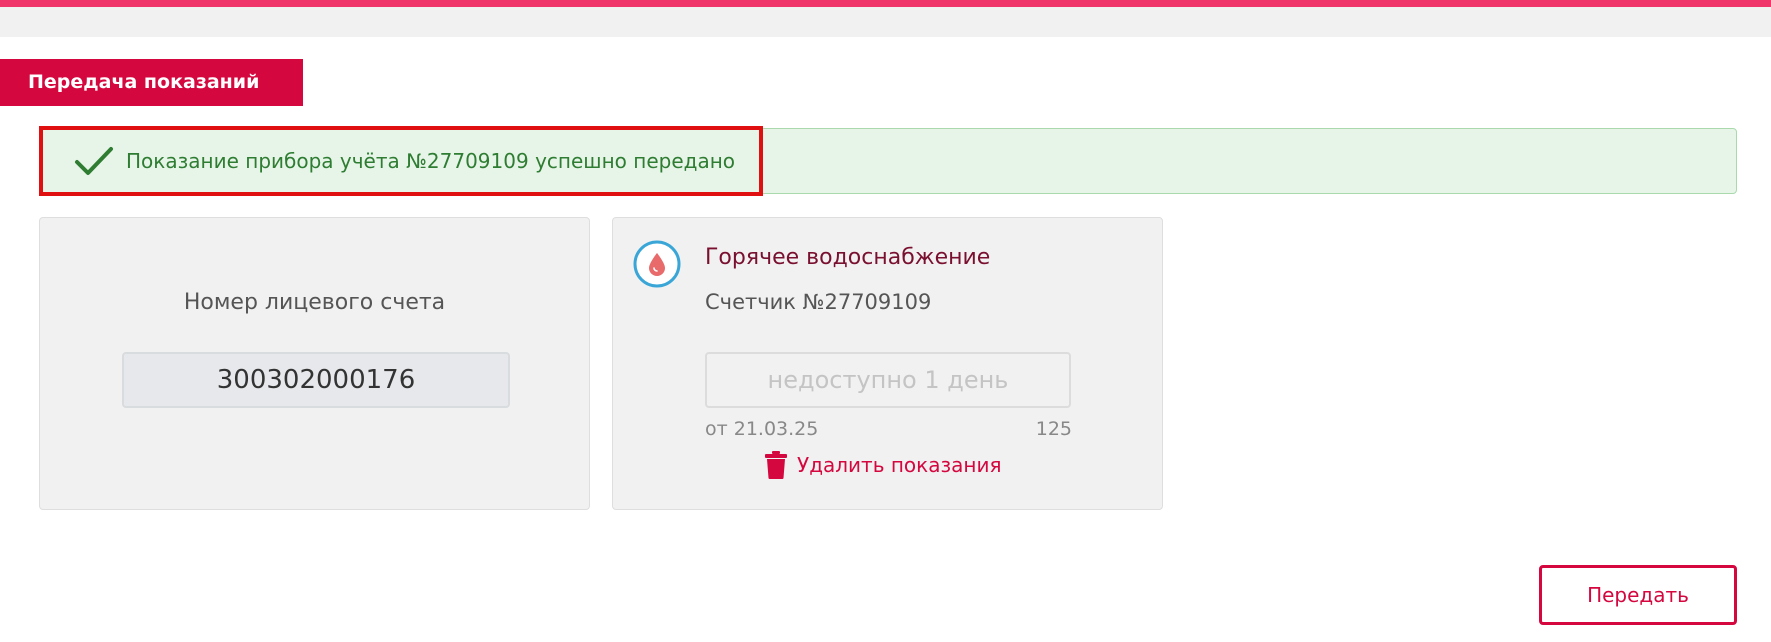 This screenshot has width=1771, height=642. What do you see at coordinates (1638, 595) in the screenshot?
I see `submit-button: Передать` at bounding box center [1638, 595].